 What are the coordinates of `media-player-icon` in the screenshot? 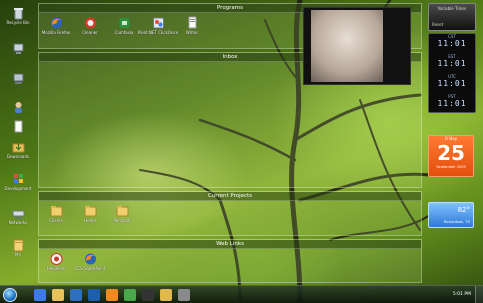 It's located at (76, 295).